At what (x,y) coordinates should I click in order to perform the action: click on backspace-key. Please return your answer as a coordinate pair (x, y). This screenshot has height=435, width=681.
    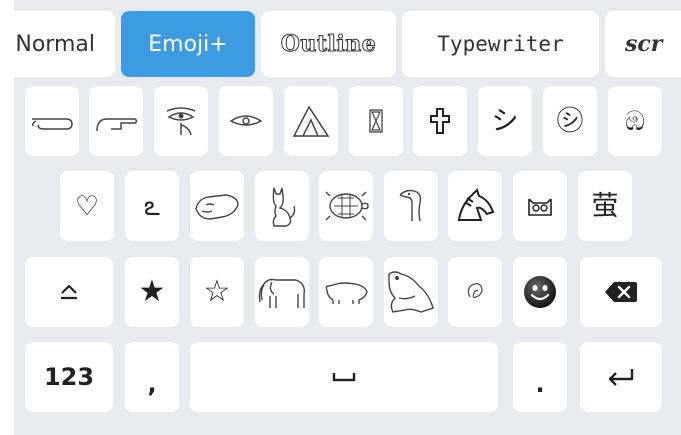
    Looking at the image, I should click on (621, 292).